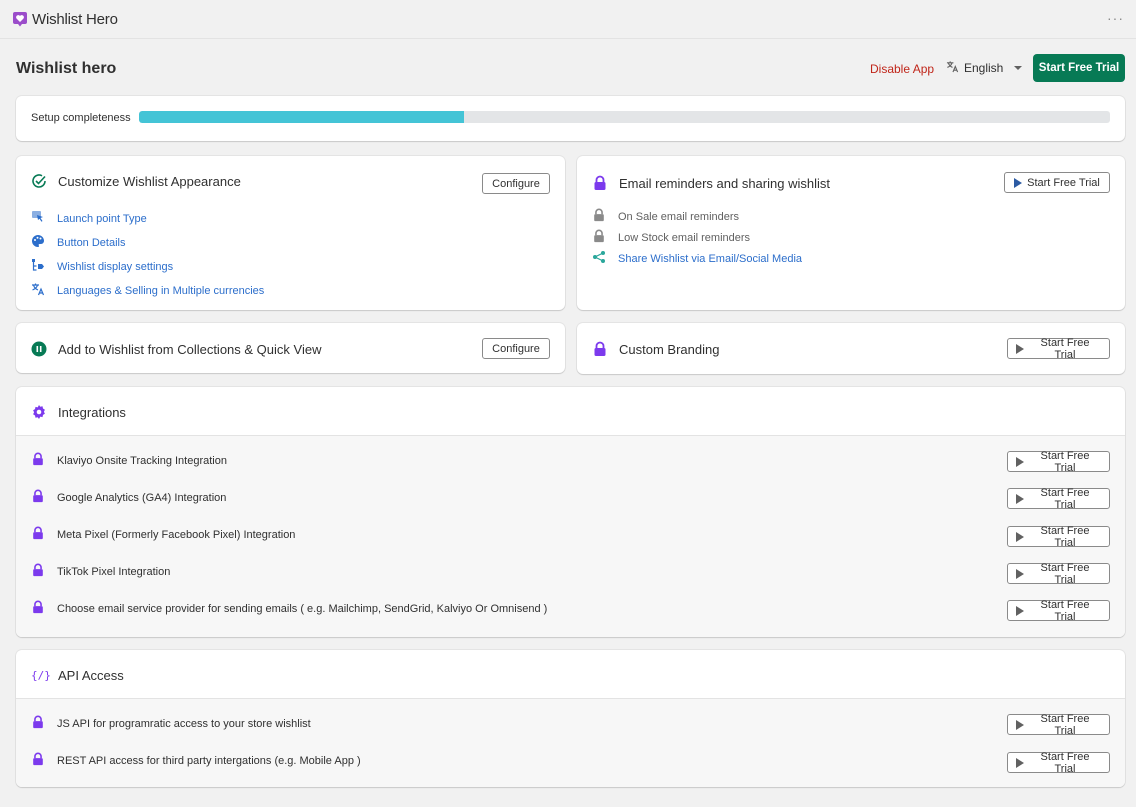  What do you see at coordinates (1018, 68) in the screenshot?
I see `chevron-down-icon` at bounding box center [1018, 68].